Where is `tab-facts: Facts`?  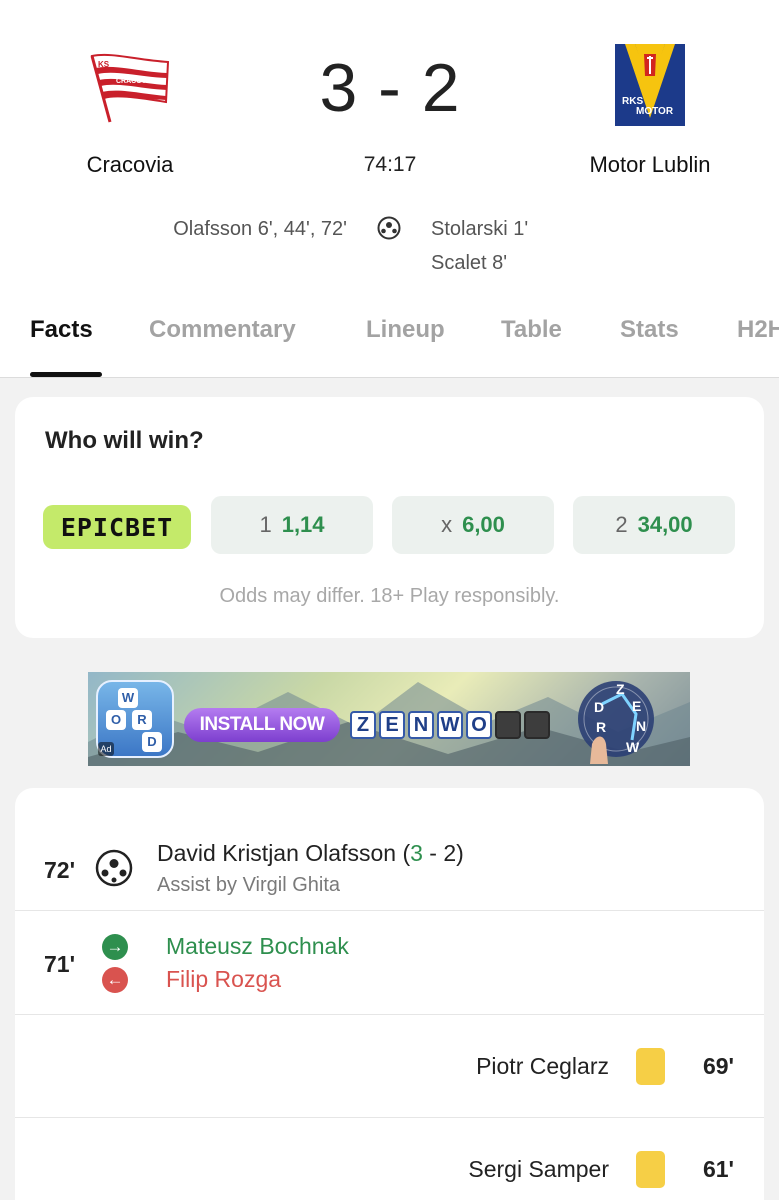
tab-facts: Facts is located at coordinates (61, 330).